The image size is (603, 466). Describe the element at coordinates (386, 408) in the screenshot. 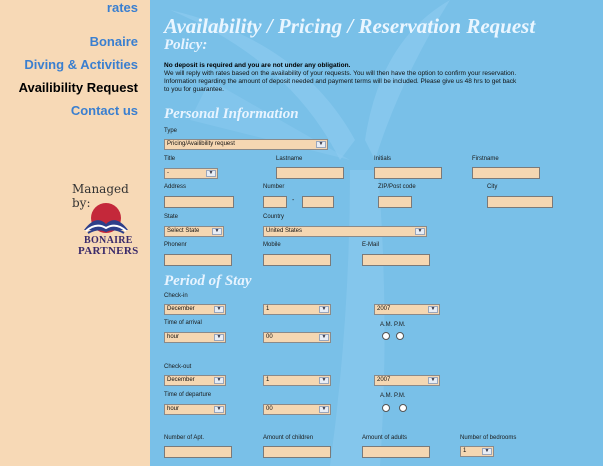

I see `departure-am-radio` at that location.